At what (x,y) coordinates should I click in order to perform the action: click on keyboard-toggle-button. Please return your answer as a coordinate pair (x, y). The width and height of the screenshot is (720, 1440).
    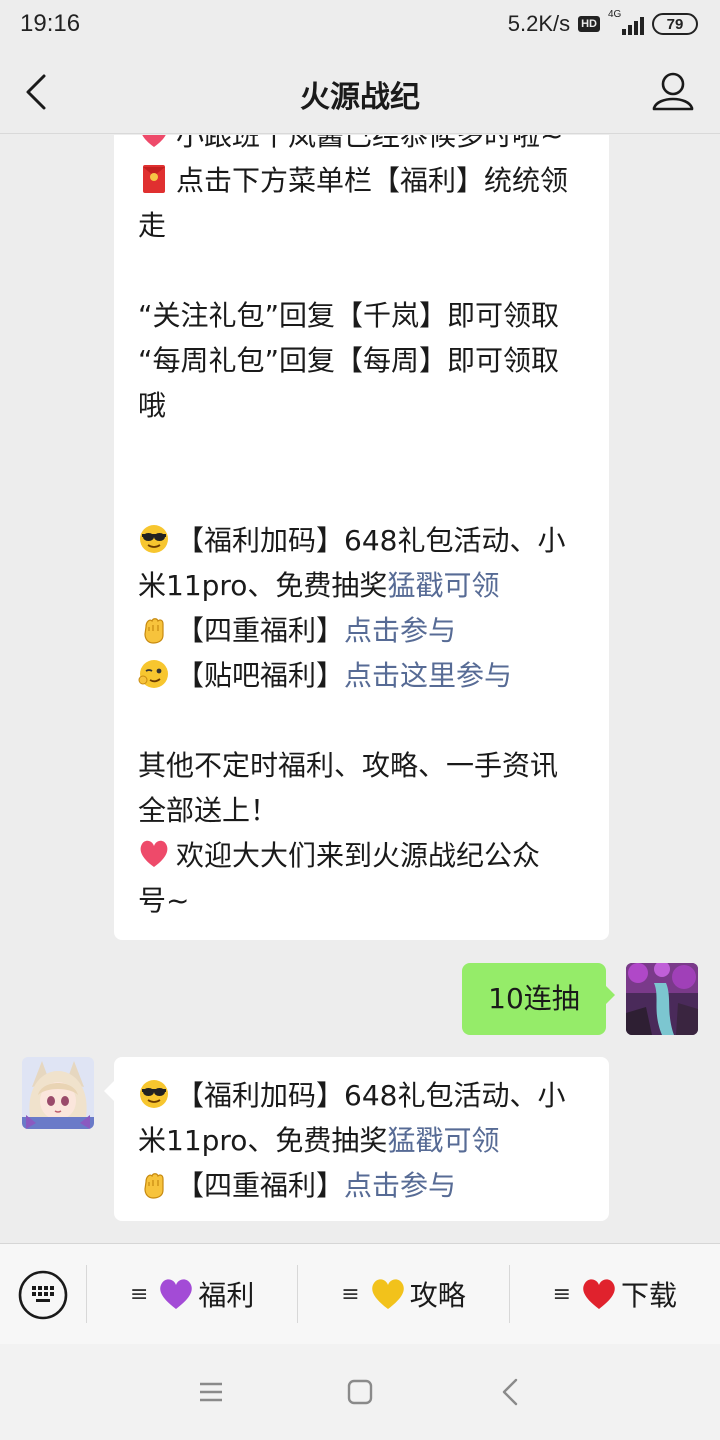
    Looking at the image, I should click on (43, 1294).